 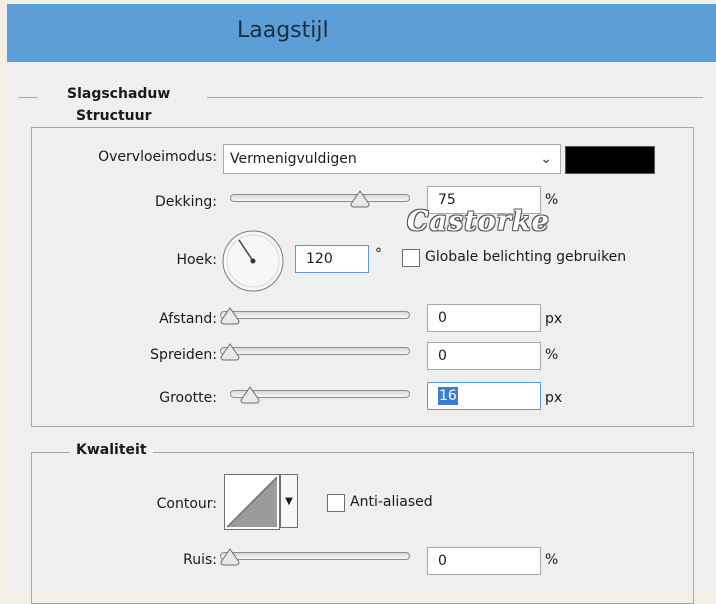 I want to click on opacity-label: Dekking:, so click(x=186, y=202).